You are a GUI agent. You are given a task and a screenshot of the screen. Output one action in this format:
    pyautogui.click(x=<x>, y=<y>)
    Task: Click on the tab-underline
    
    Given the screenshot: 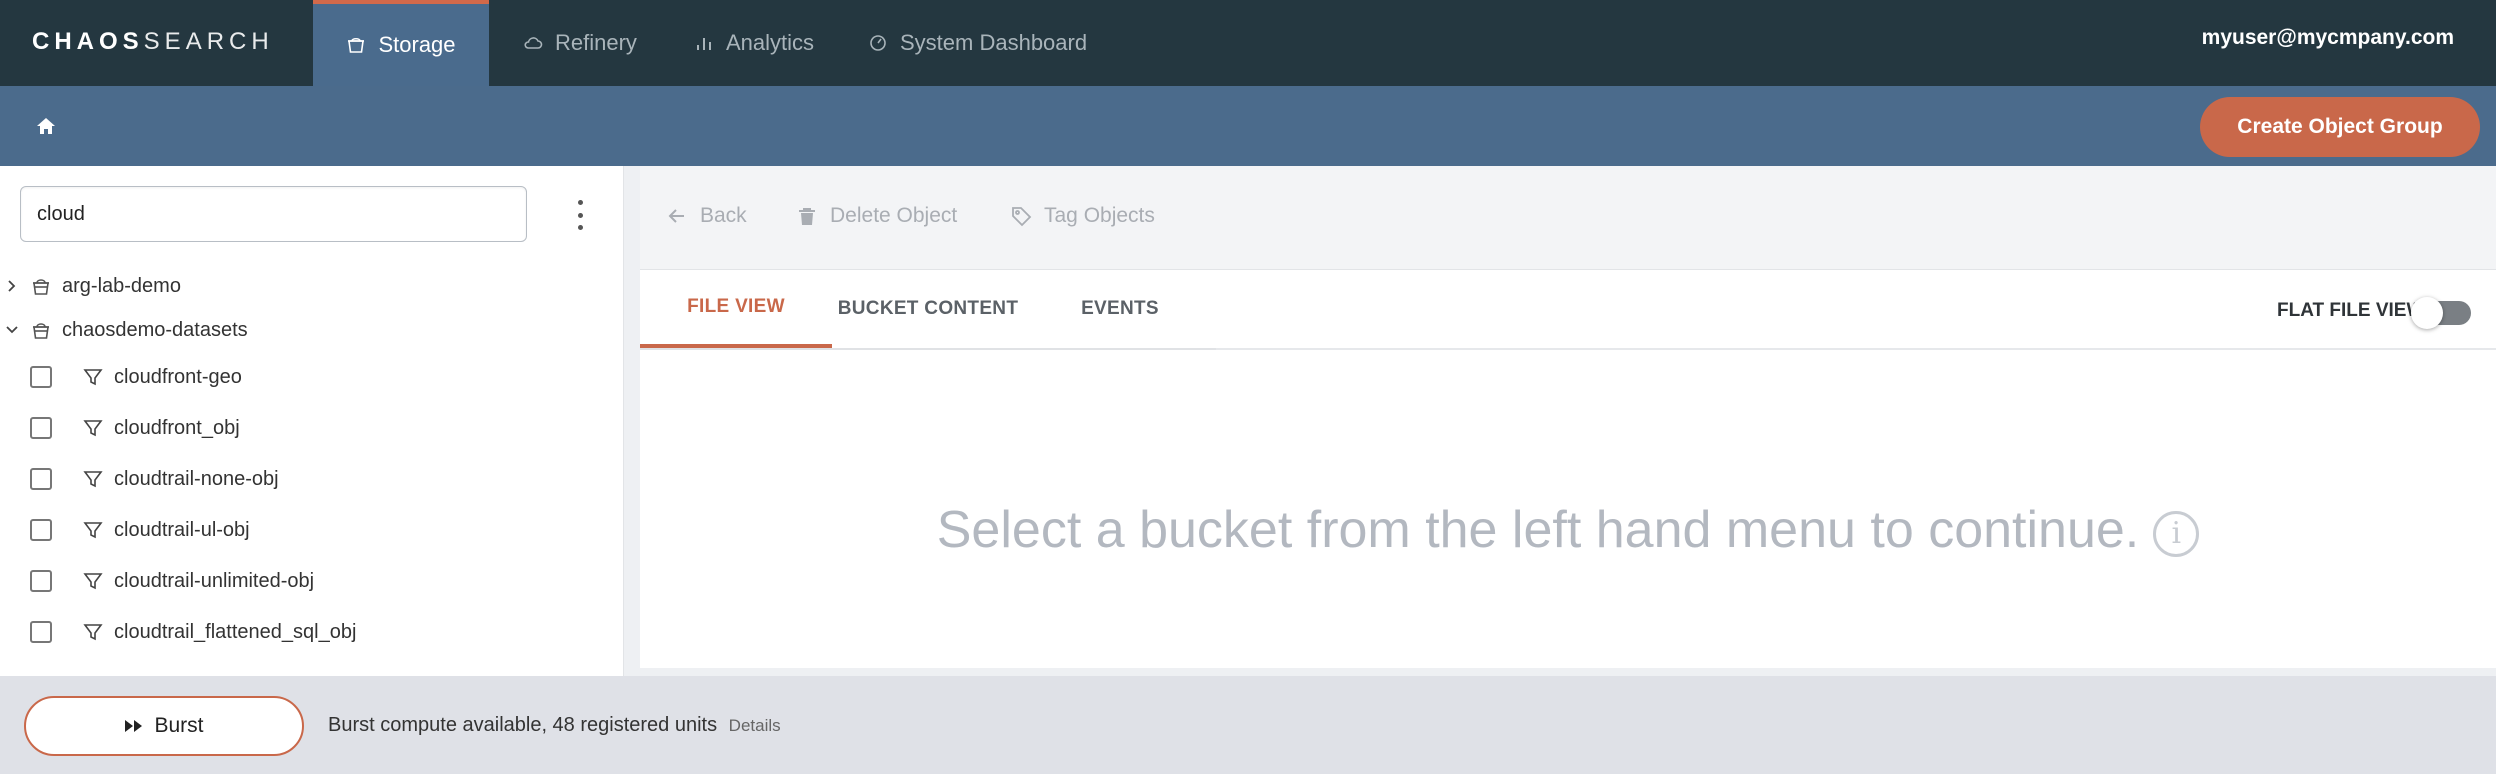 What is the action you would take?
    pyautogui.click(x=928, y=349)
    